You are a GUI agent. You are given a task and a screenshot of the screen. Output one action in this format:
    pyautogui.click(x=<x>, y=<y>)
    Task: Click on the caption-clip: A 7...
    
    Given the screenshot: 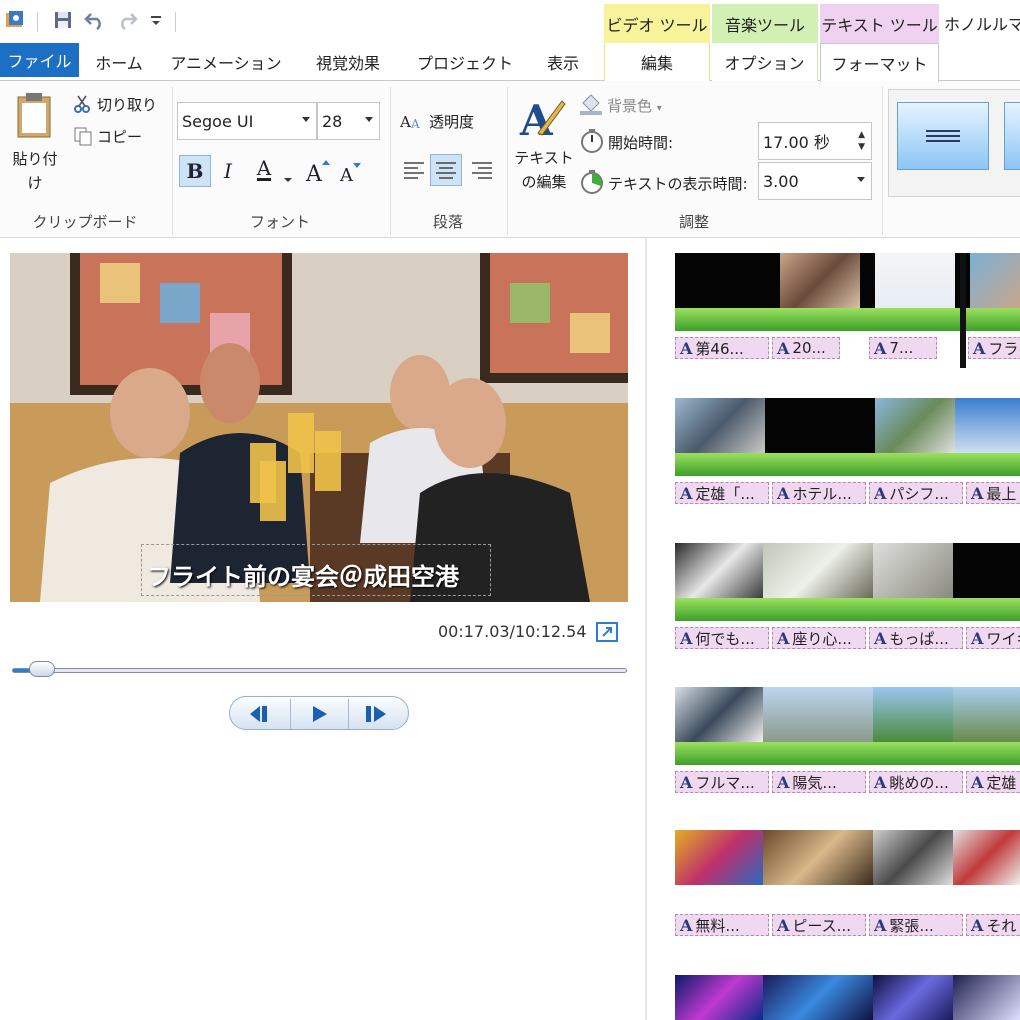 What is the action you would take?
    pyautogui.click(x=903, y=348)
    